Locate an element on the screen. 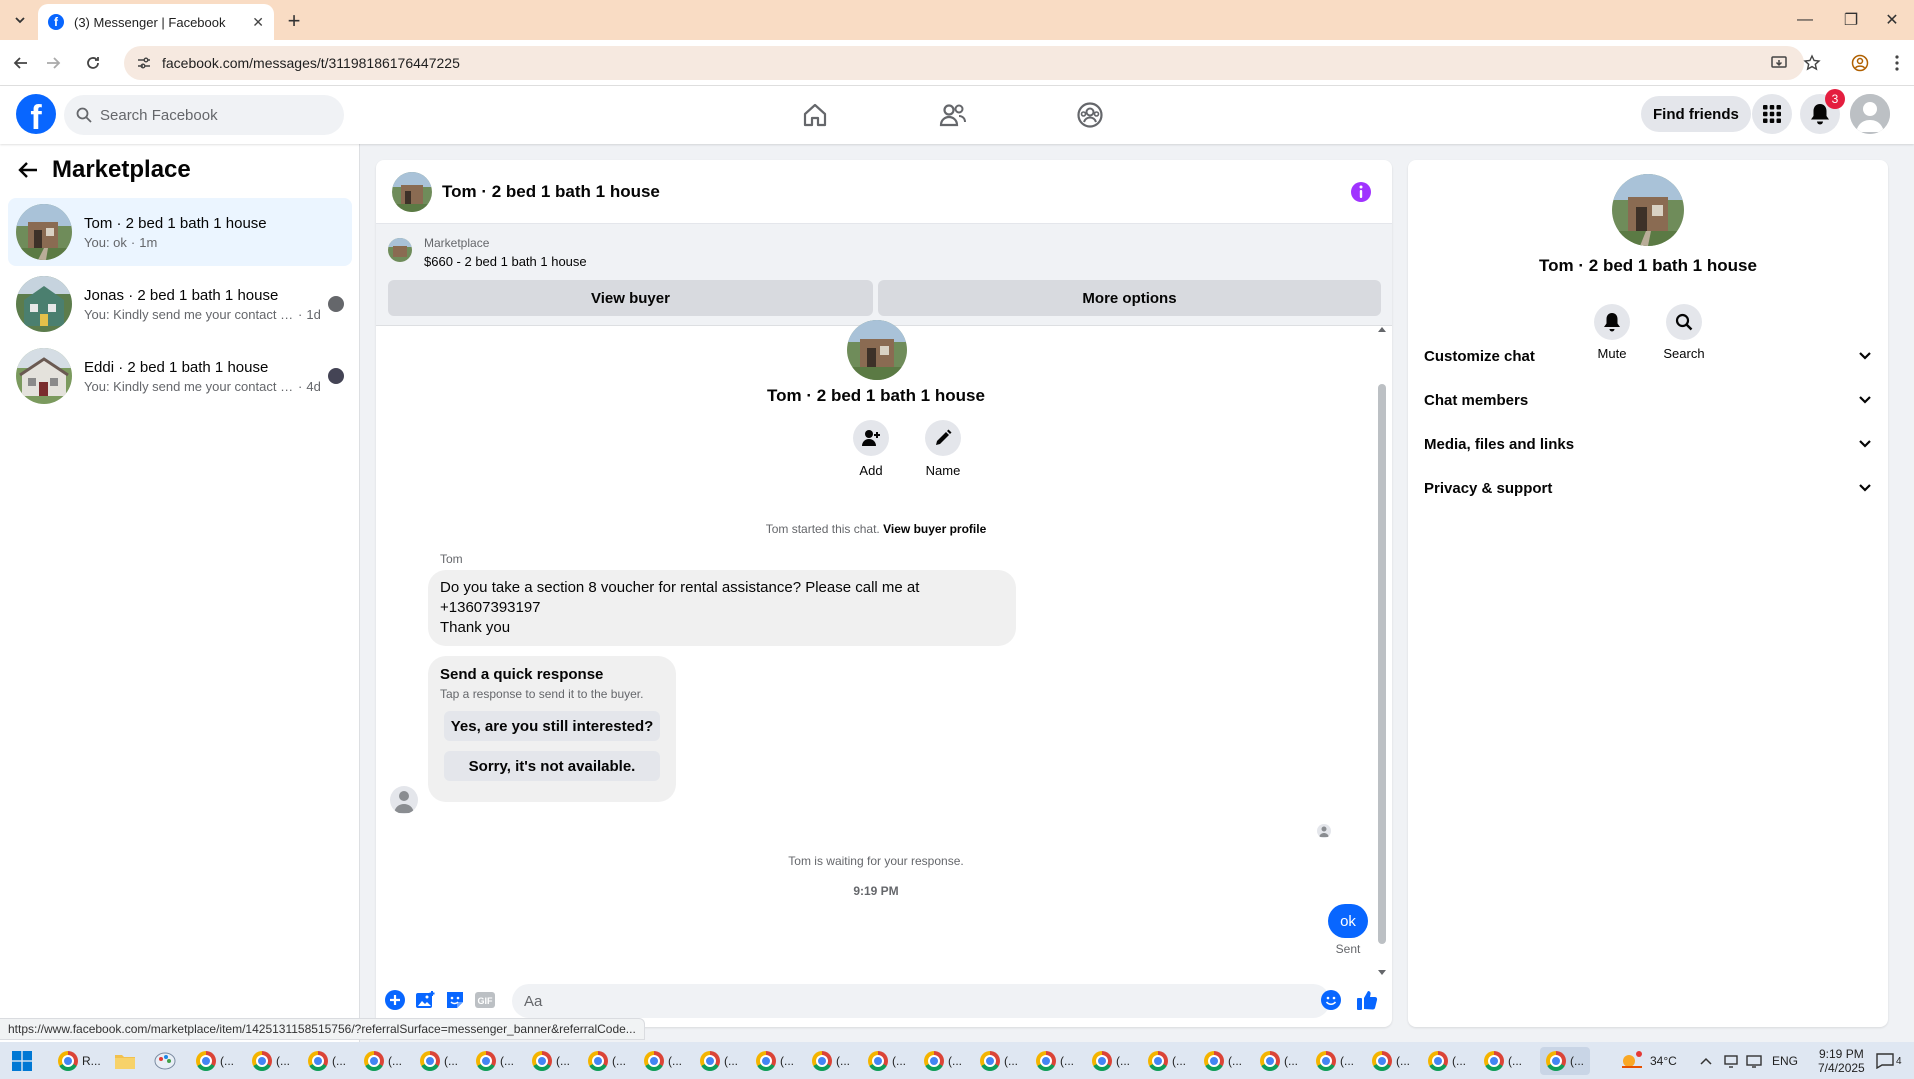 This screenshot has width=1914, height=1079. add-label: Add is located at coordinates (871, 470).